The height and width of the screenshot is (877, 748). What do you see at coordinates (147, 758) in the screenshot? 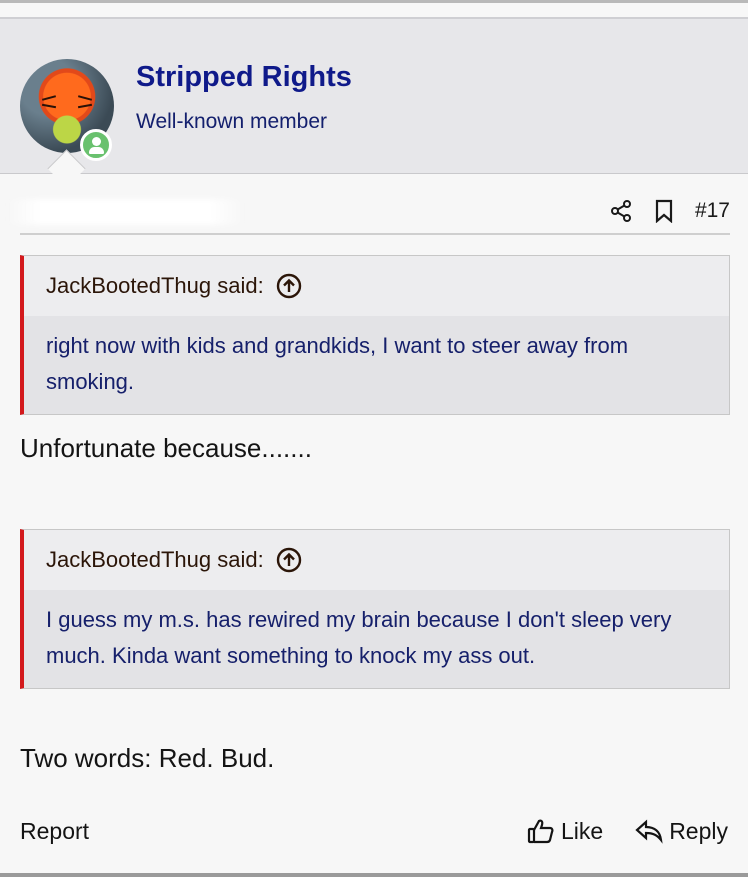
I see `reply-text: Two words: Red. Bud.` at bounding box center [147, 758].